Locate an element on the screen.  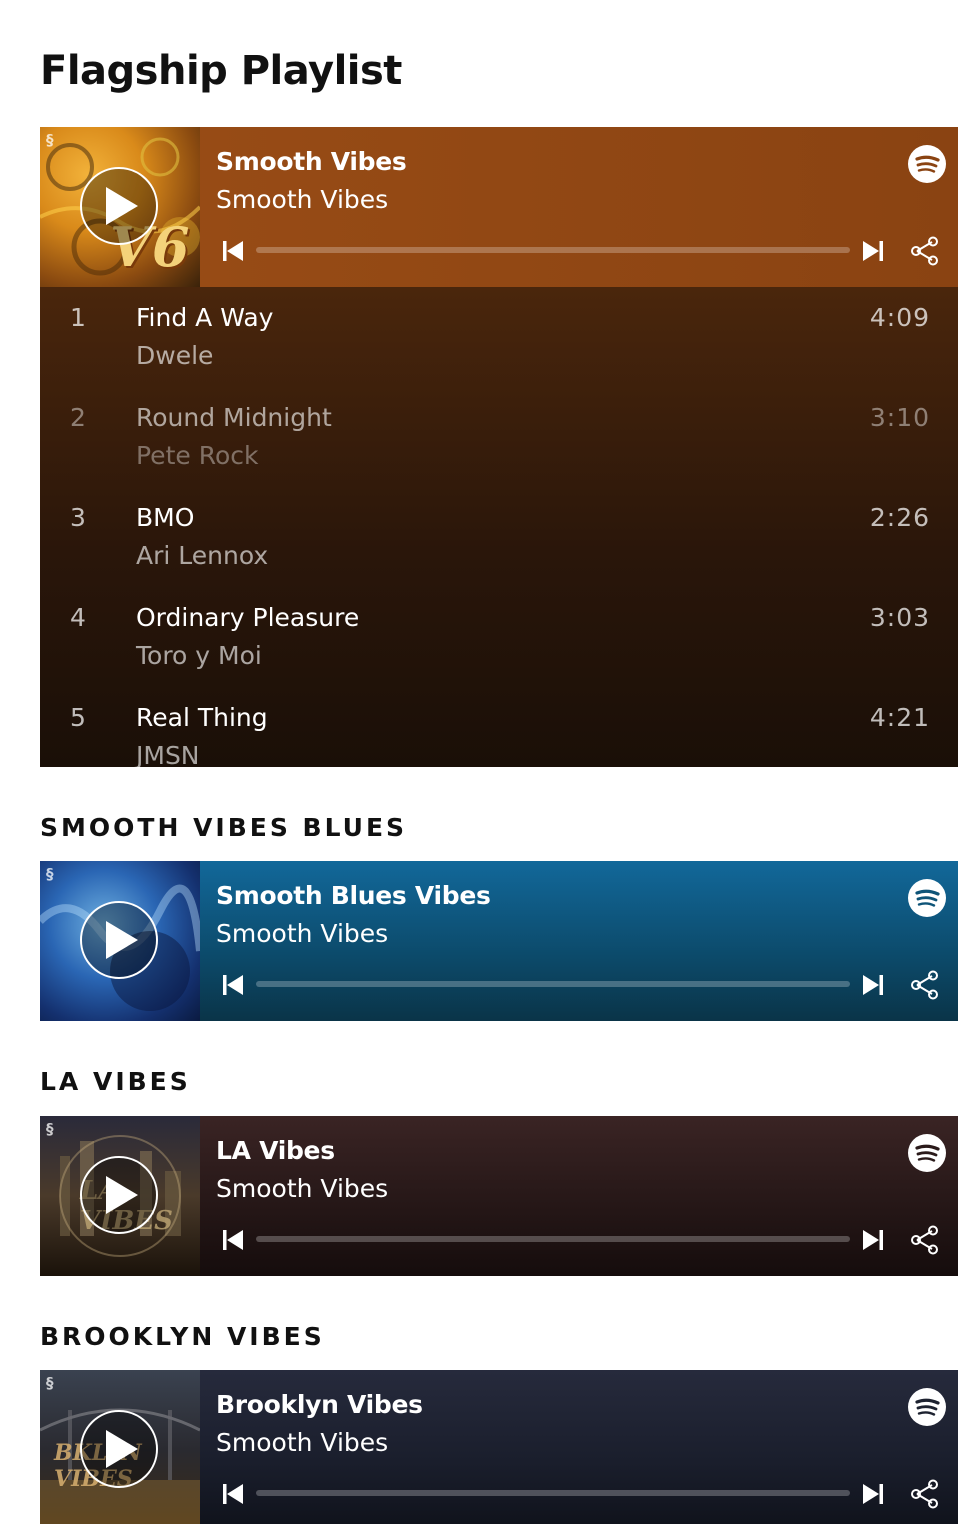
track-row: 1 Find A Way Dwele 4:09 is located at coordinates (499, 337).